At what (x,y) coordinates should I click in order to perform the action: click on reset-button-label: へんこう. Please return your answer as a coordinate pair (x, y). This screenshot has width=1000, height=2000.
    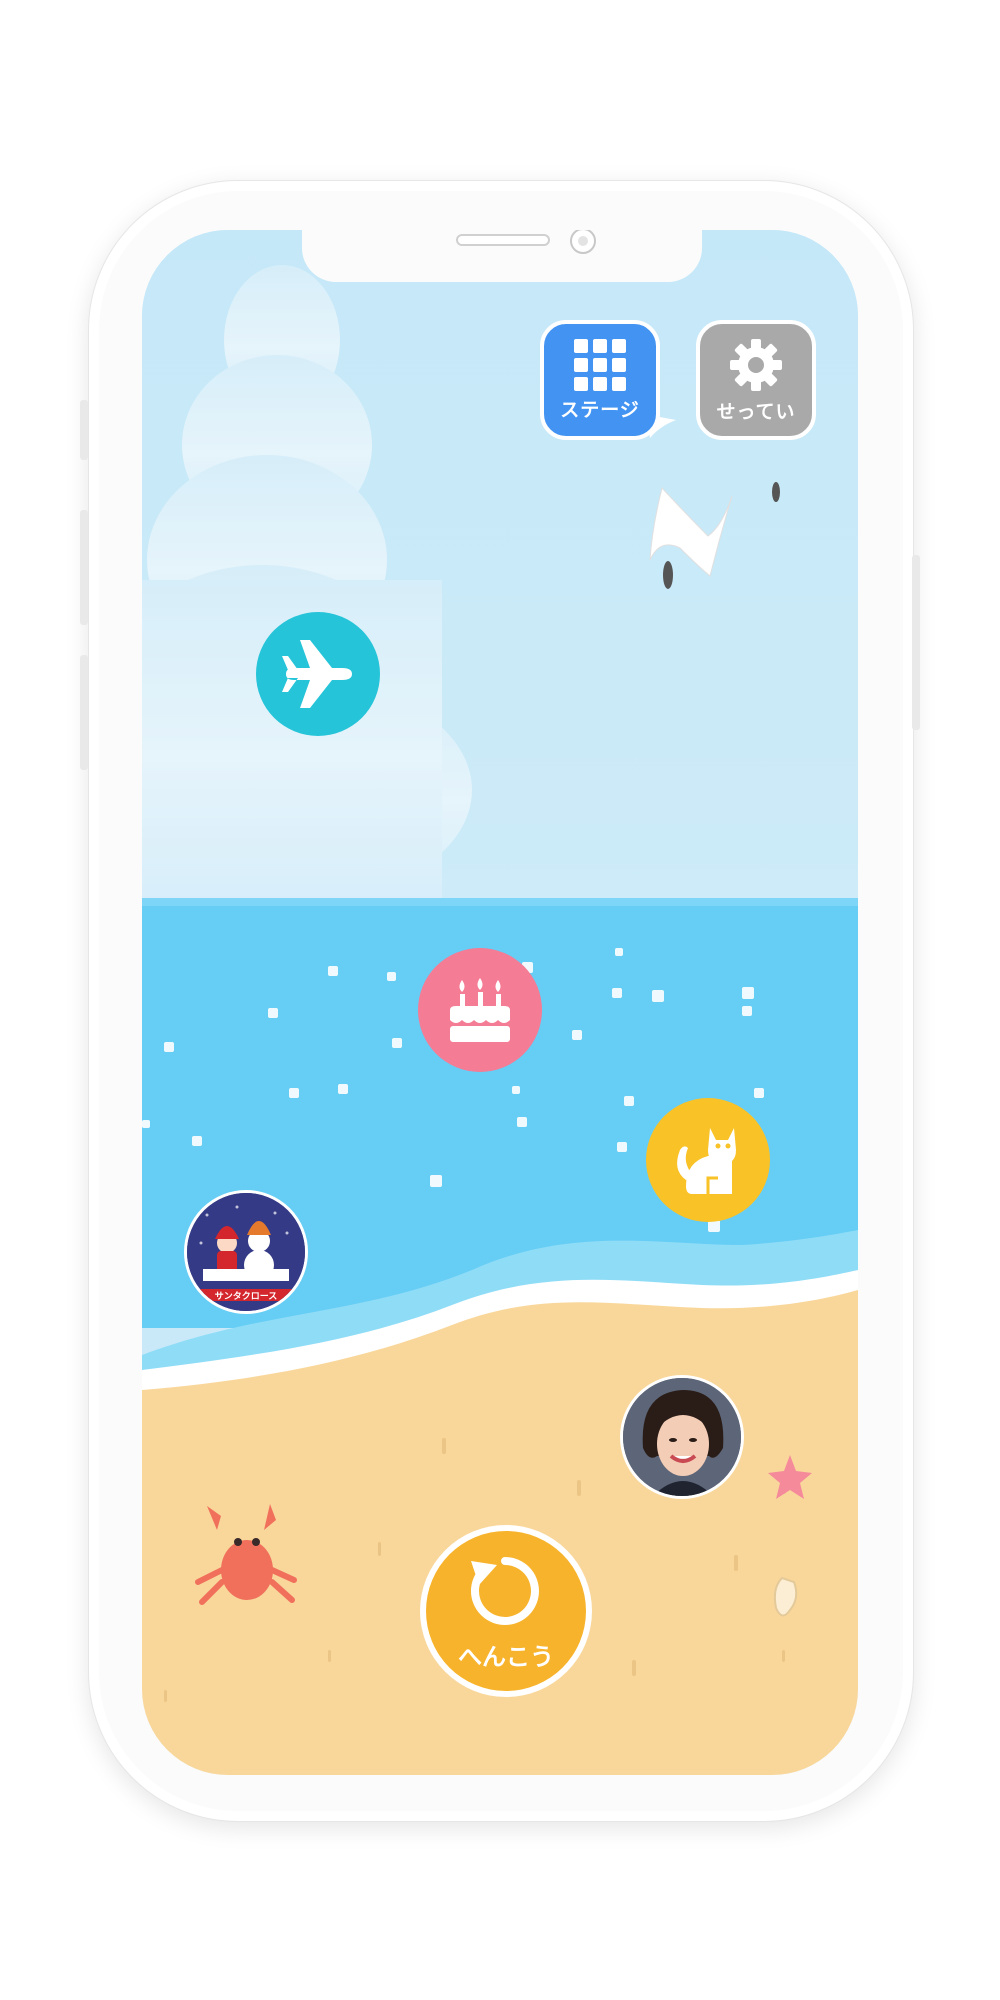
    Looking at the image, I should click on (506, 1656).